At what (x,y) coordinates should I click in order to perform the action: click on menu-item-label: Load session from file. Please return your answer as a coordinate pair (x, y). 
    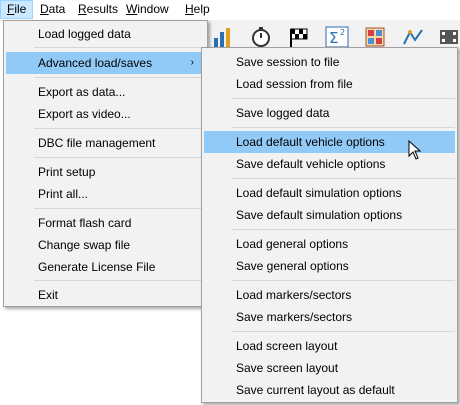
    Looking at the image, I should click on (294, 84).